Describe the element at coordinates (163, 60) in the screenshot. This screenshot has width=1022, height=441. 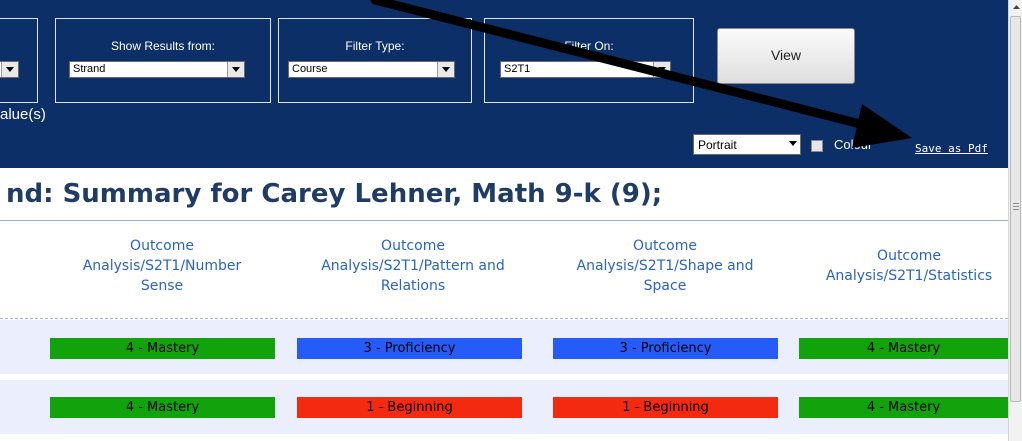
I see `show-results-box: Show Results from: Strand` at that location.